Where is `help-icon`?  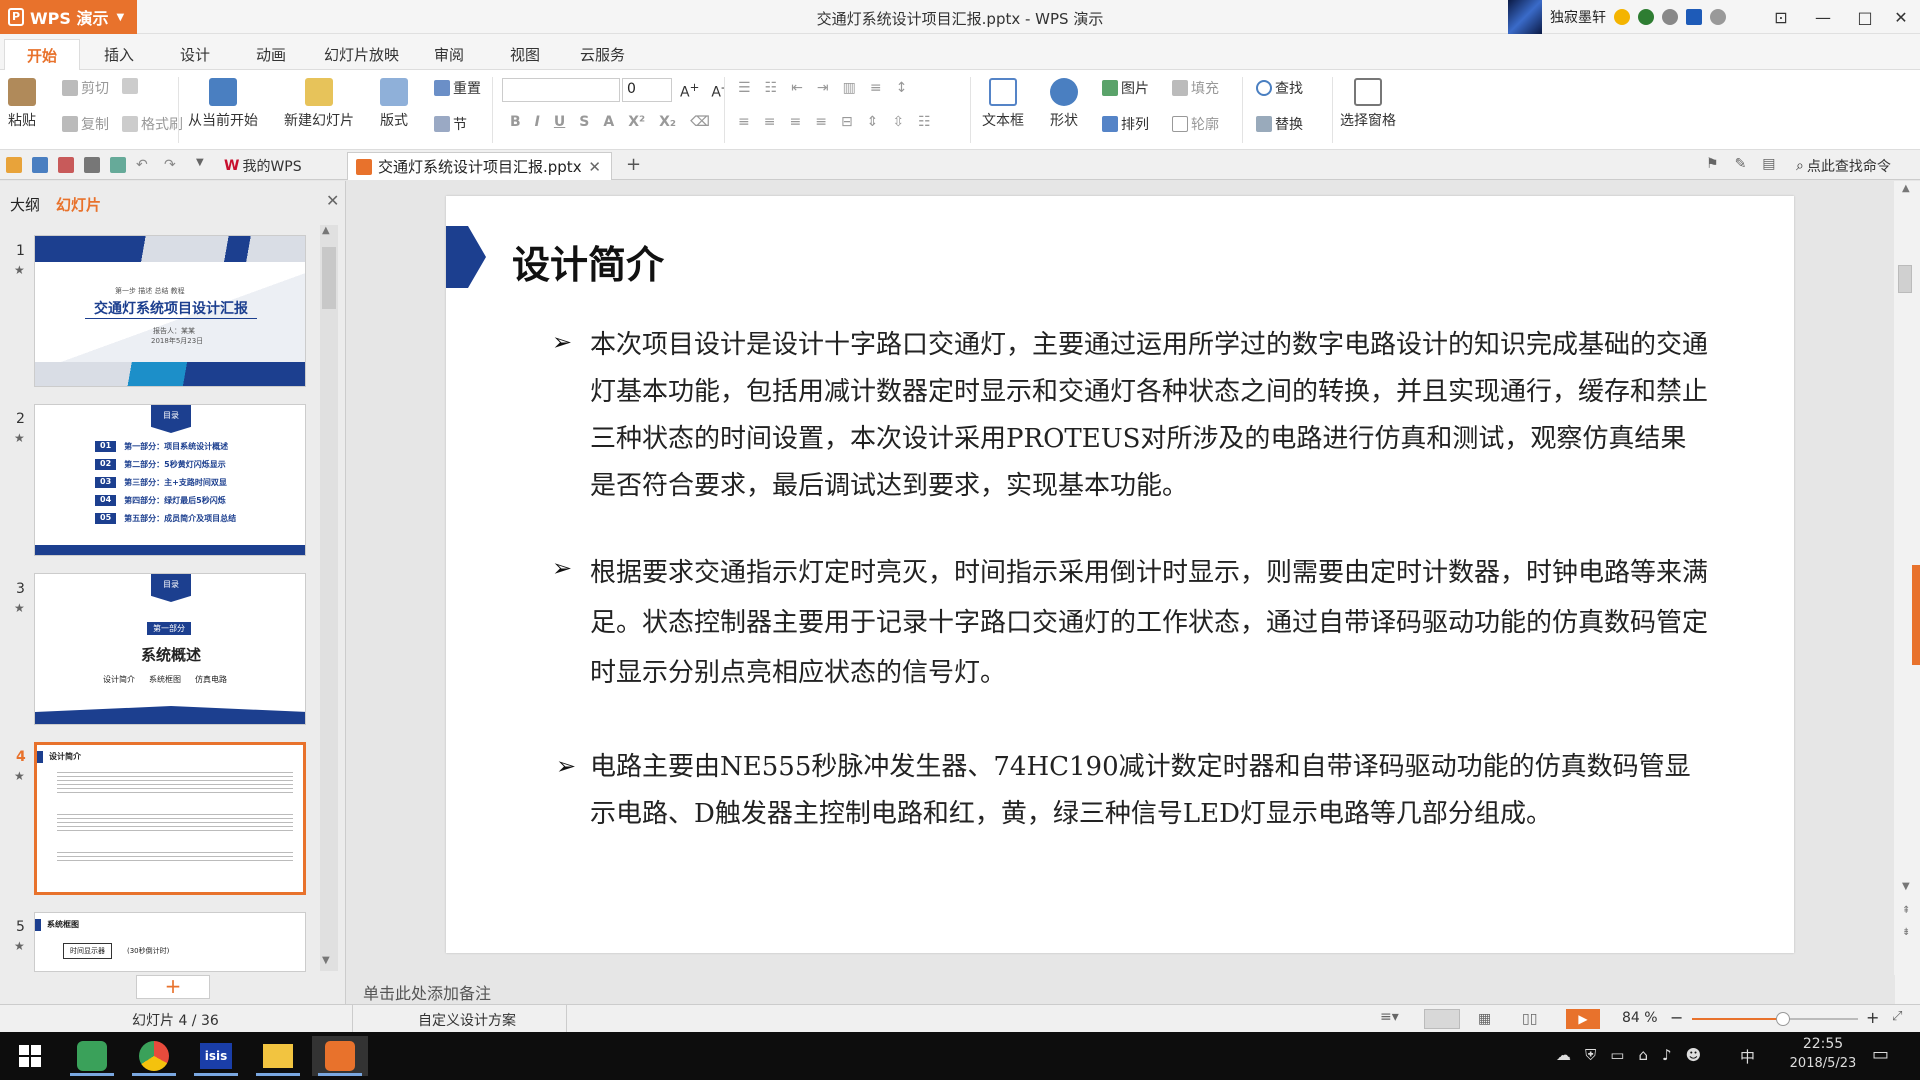 help-icon is located at coordinates (1718, 17).